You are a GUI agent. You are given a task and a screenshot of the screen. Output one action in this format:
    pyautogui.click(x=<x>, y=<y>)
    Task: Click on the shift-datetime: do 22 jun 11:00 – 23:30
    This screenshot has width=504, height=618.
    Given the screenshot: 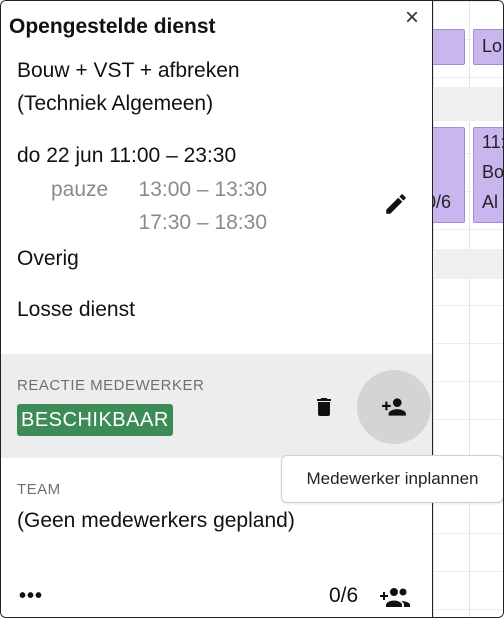 What is the action you would take?
    pyautogui.click(x=127, y=155)
    